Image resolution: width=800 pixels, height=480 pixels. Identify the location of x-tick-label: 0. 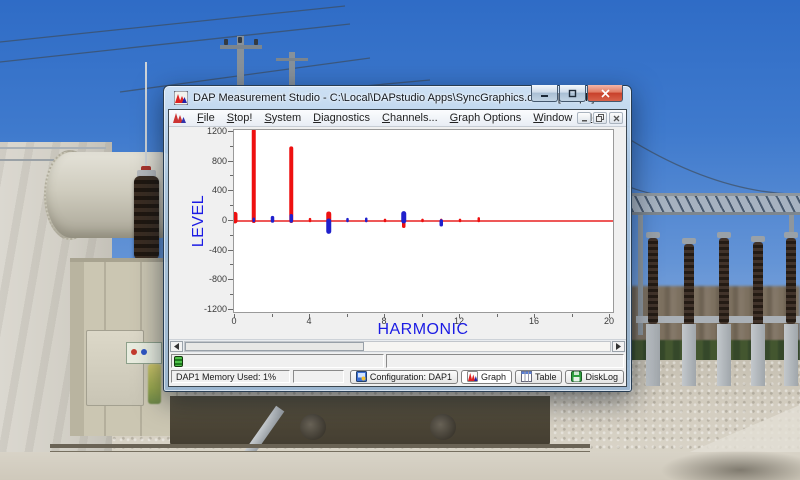
(234, 320).